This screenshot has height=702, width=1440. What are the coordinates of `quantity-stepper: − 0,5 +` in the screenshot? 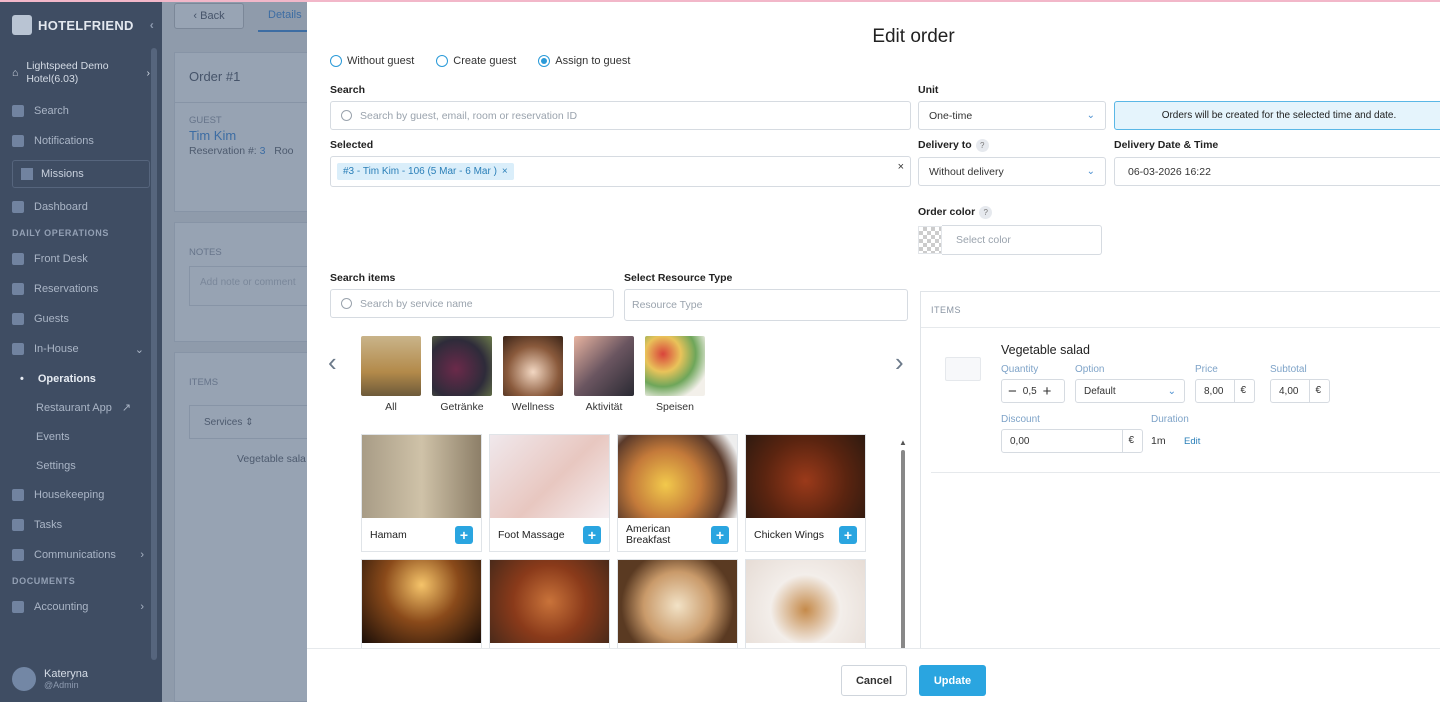 It's located at (1033, 391).